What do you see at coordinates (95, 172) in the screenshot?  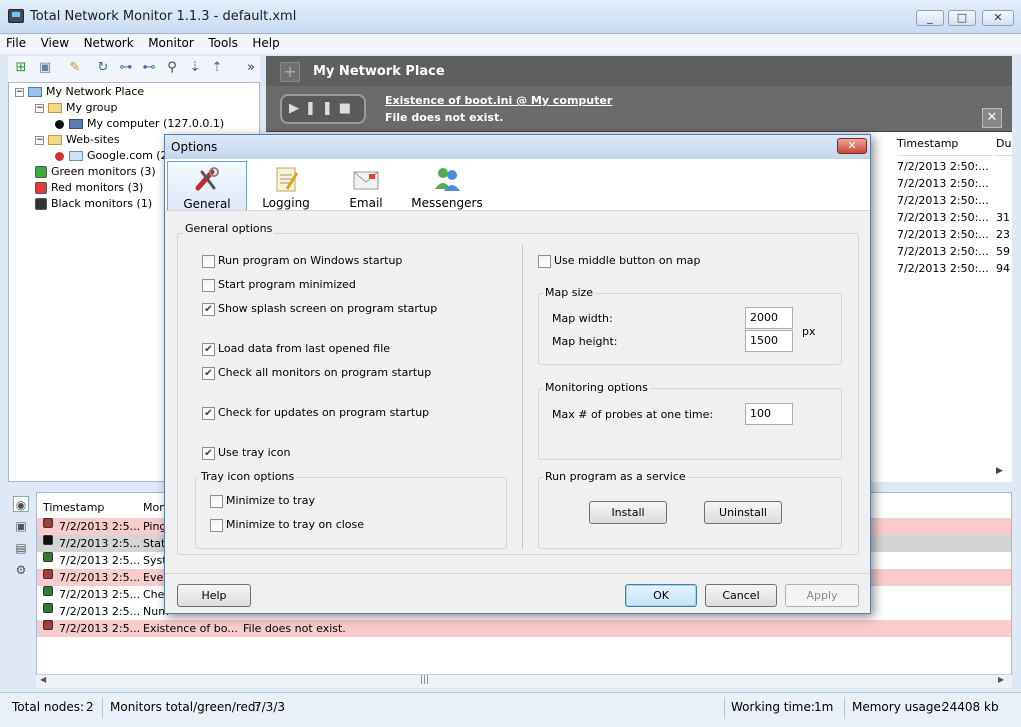 I see `tree-item-green-monitors: Green monitors (3)` at bounding box center [95, 172].